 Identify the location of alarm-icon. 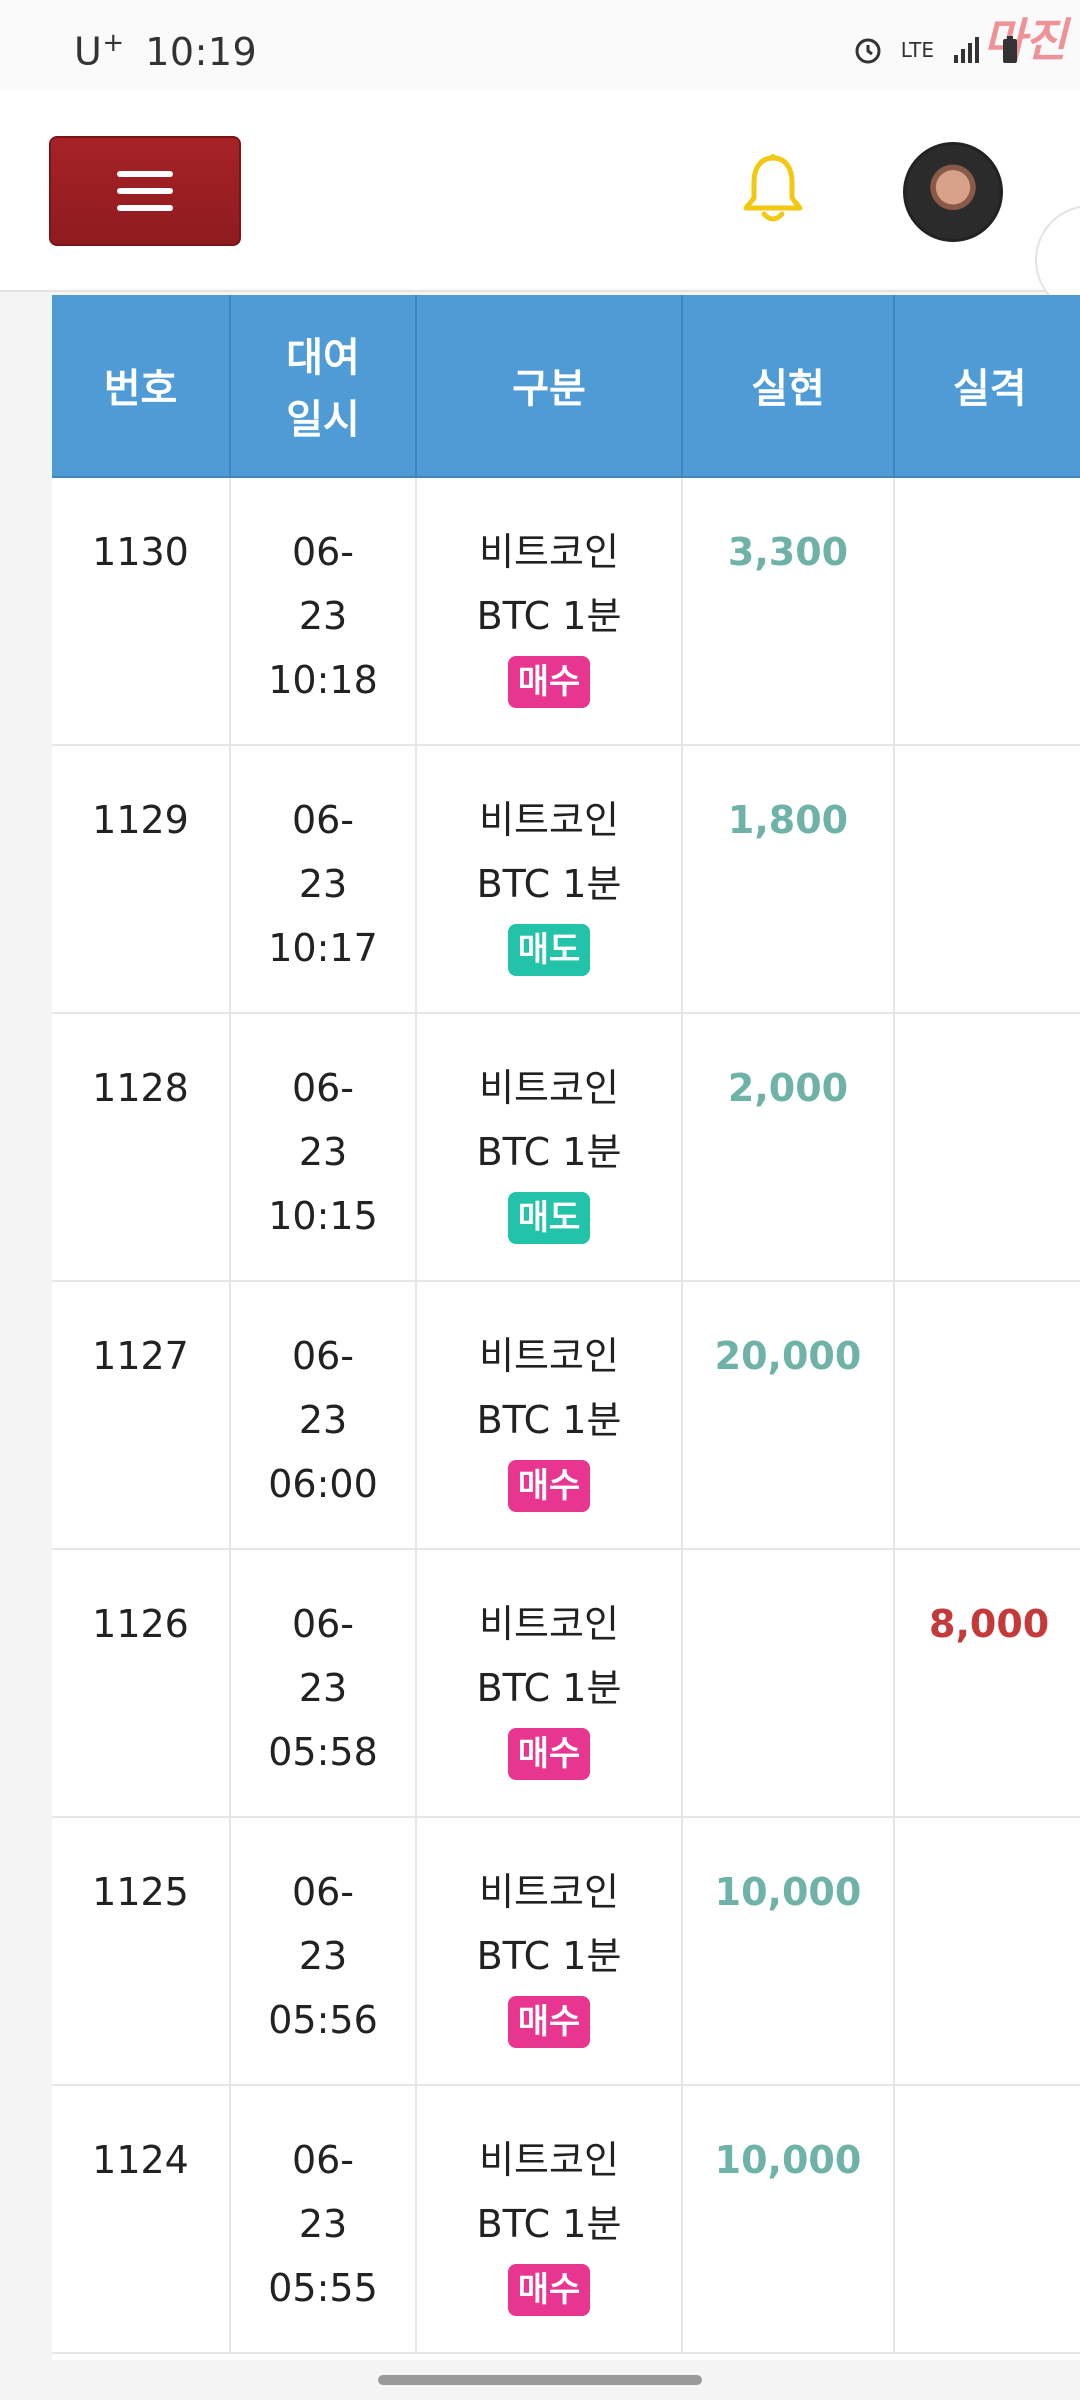
(868, 51).